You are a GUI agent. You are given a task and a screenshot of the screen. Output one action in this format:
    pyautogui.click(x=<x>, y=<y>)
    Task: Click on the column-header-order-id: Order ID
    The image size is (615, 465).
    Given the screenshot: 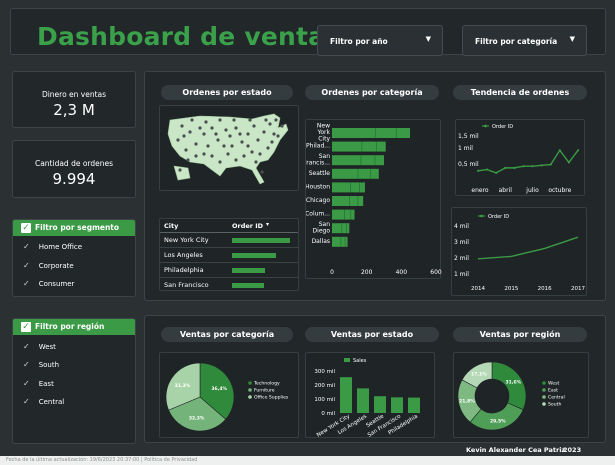 What is the action you would take?
    pyautogui.click(x=247, y=226)
    